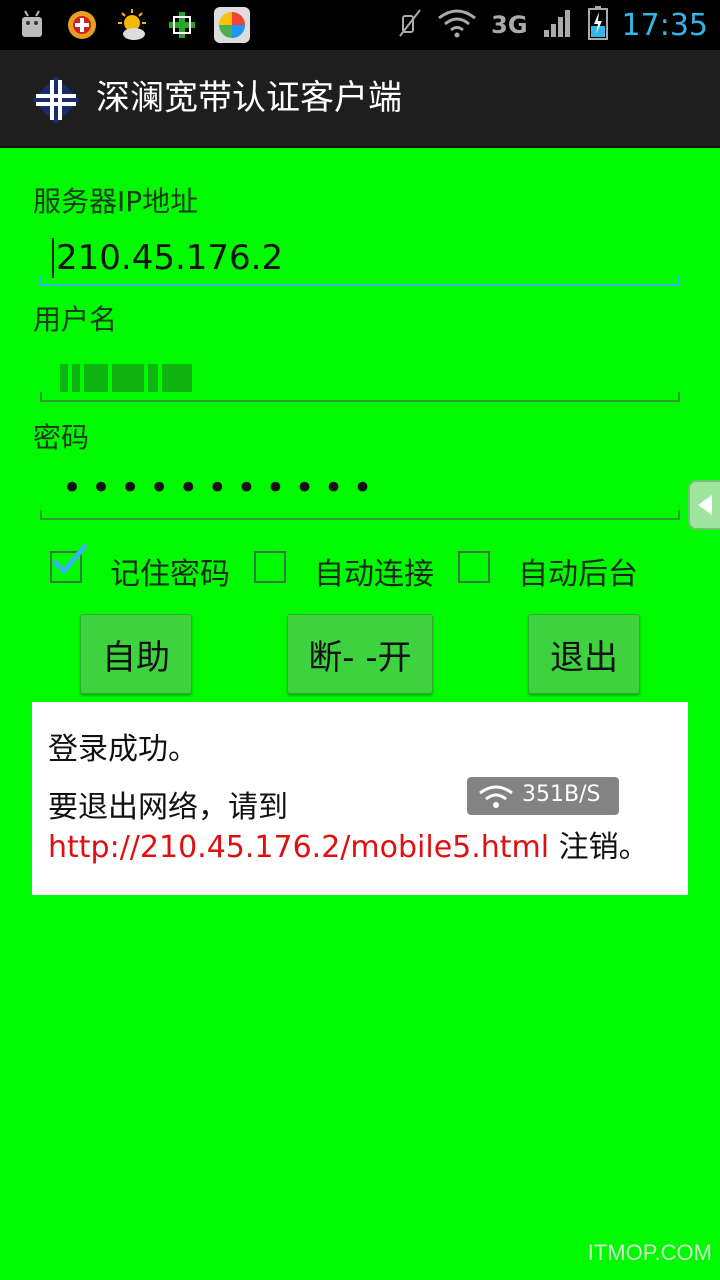  Describe the element at coordinates (599, 847) in the screenshot. I see `logout-suffix: 注销。` at that location.